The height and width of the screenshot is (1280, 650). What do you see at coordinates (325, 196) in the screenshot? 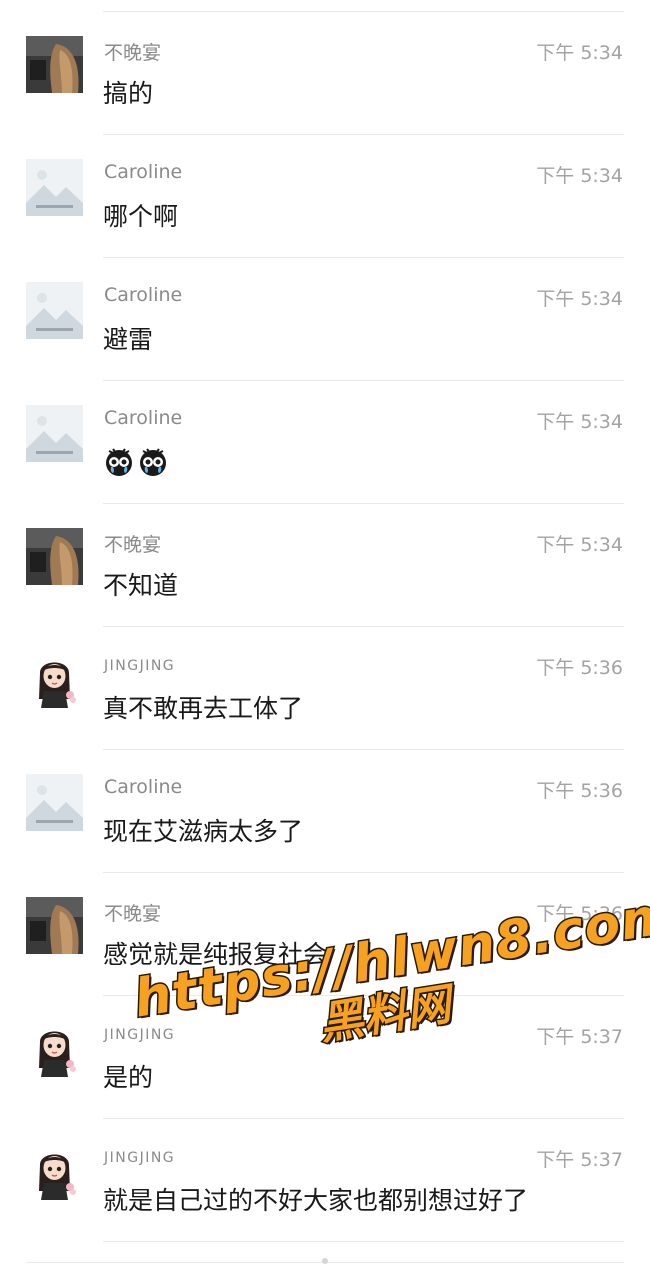
I see `message-item: Caroline 下午 5:34 哪个啊` at bounding box center [325, 196].